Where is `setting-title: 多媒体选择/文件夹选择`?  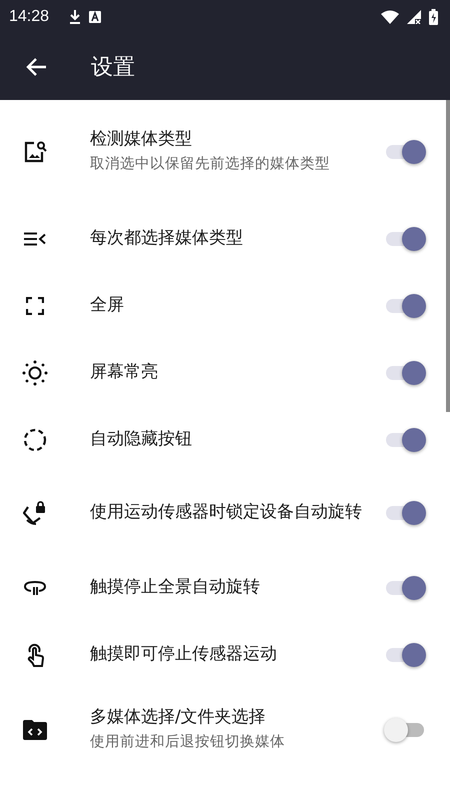 setting-title: 多媒体选择/文件夹选择 is located at coordinates (178, 717).